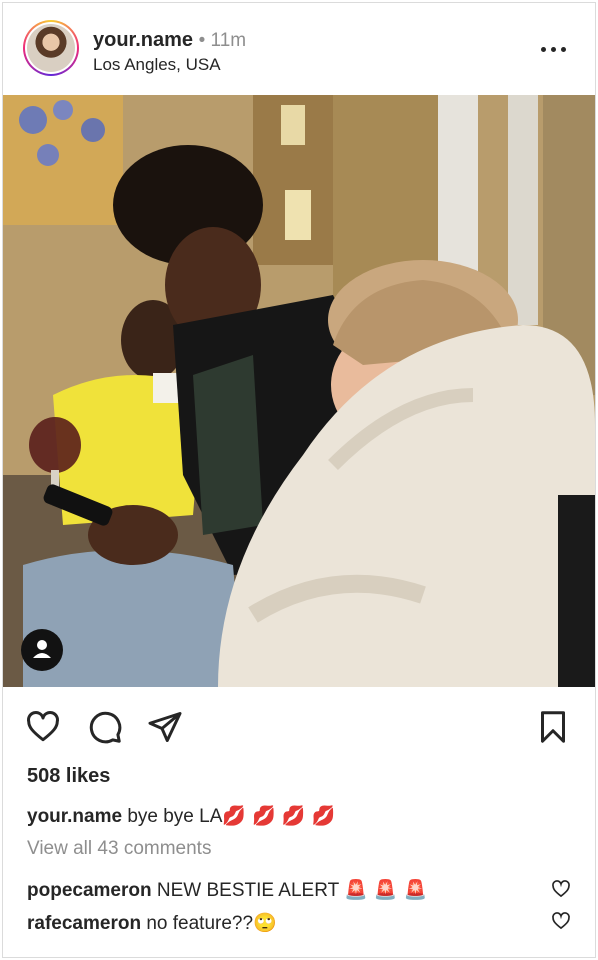 This screenshot has height=960, width=598. Describe the element at coordinates (279, 816) in the screenshot. I see `caption-emoji: 💋 💋 💋 💋` at that location.